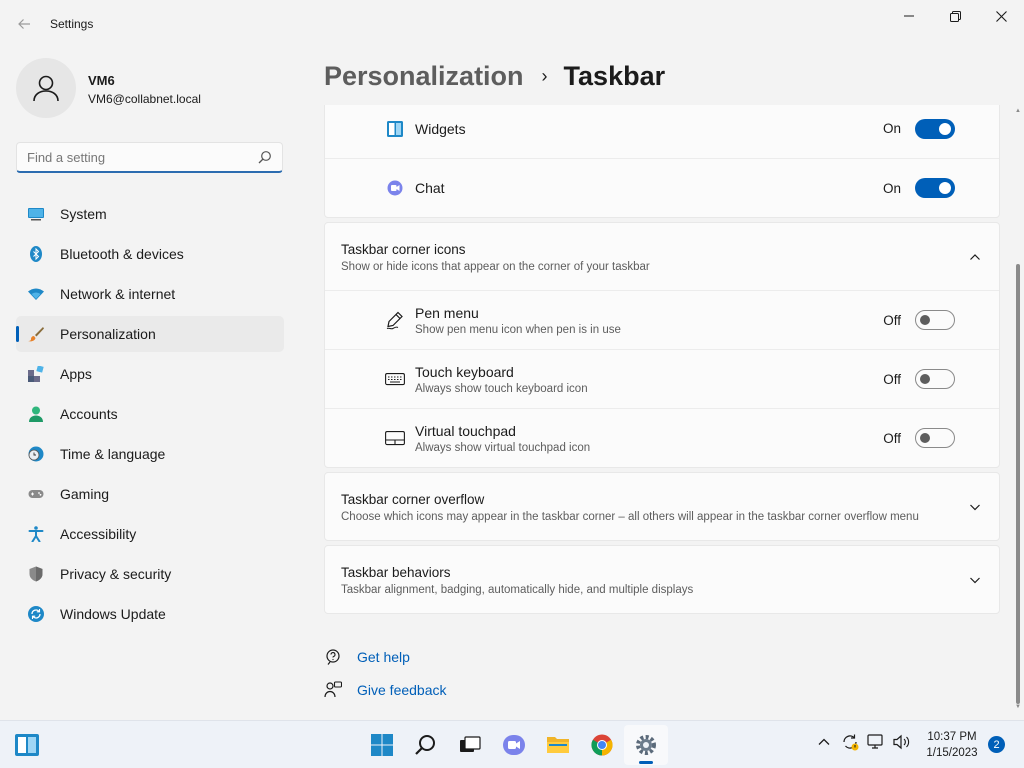  I want to click on chrome-icon, so click(602, 745).